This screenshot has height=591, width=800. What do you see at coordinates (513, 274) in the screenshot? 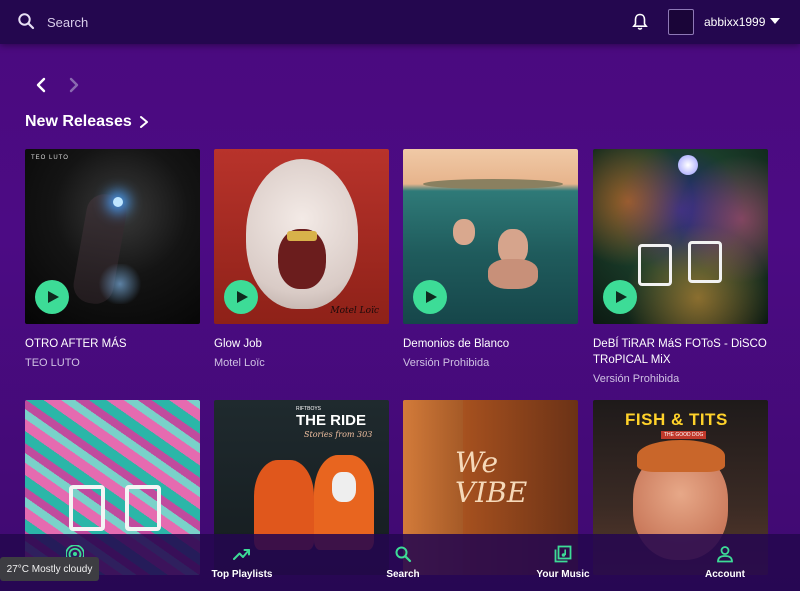
I see `swimmer-body` at bounding box center [513, 274].